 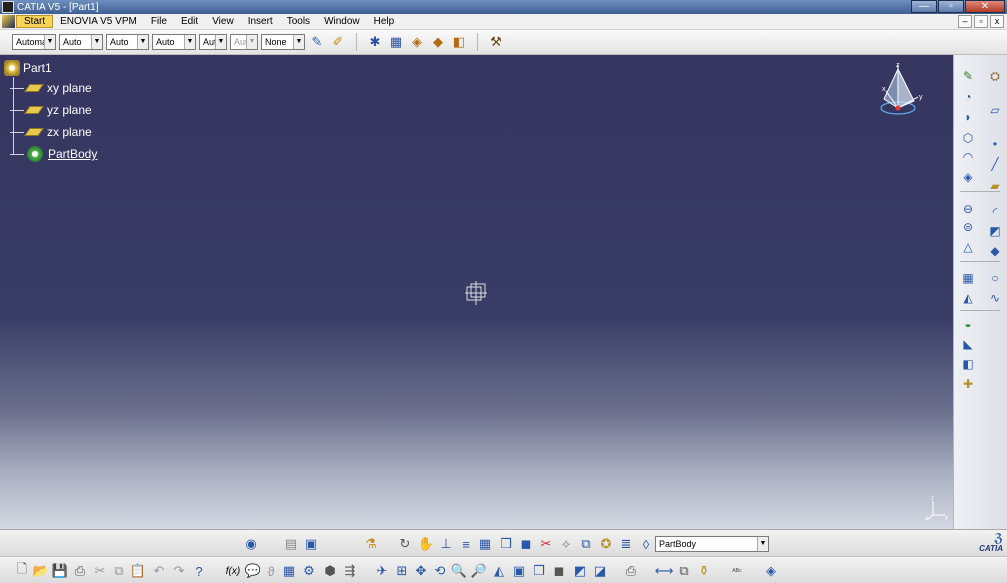 What do you see at coordinates (382, 571) in the screenshot?
I see `fly-icon: ✈` at bounding box center [382, 571].